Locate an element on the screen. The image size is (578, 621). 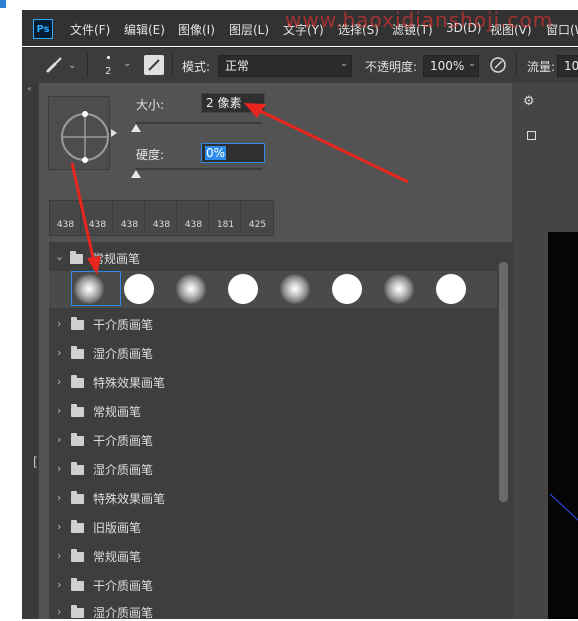
arrow-to-size-field is located at coordinates (326, 143).